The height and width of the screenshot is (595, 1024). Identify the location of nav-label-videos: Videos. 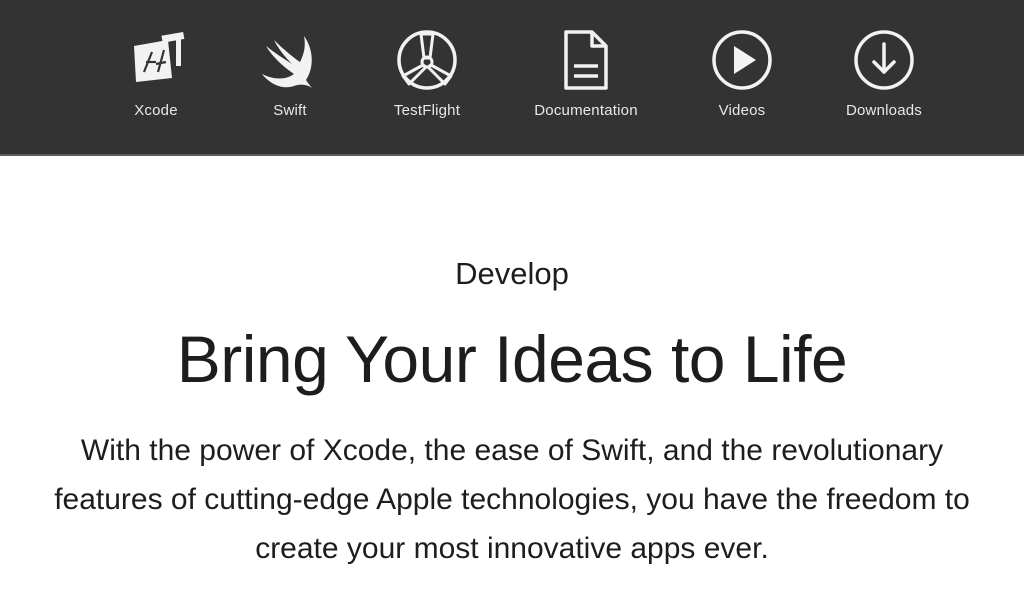
(742, 110).